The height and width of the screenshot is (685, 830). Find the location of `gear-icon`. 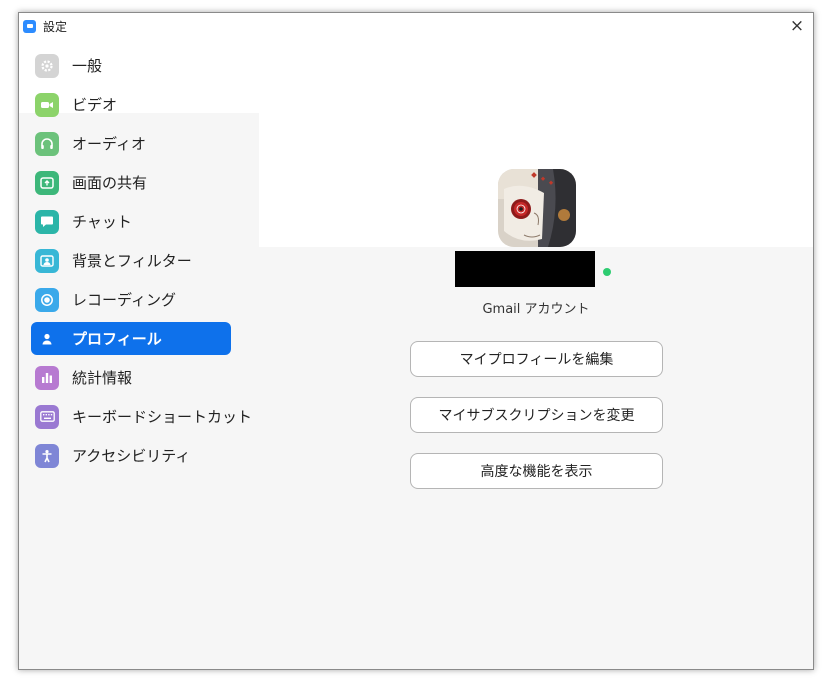

gear-icon is located at coordinates (47, 65).